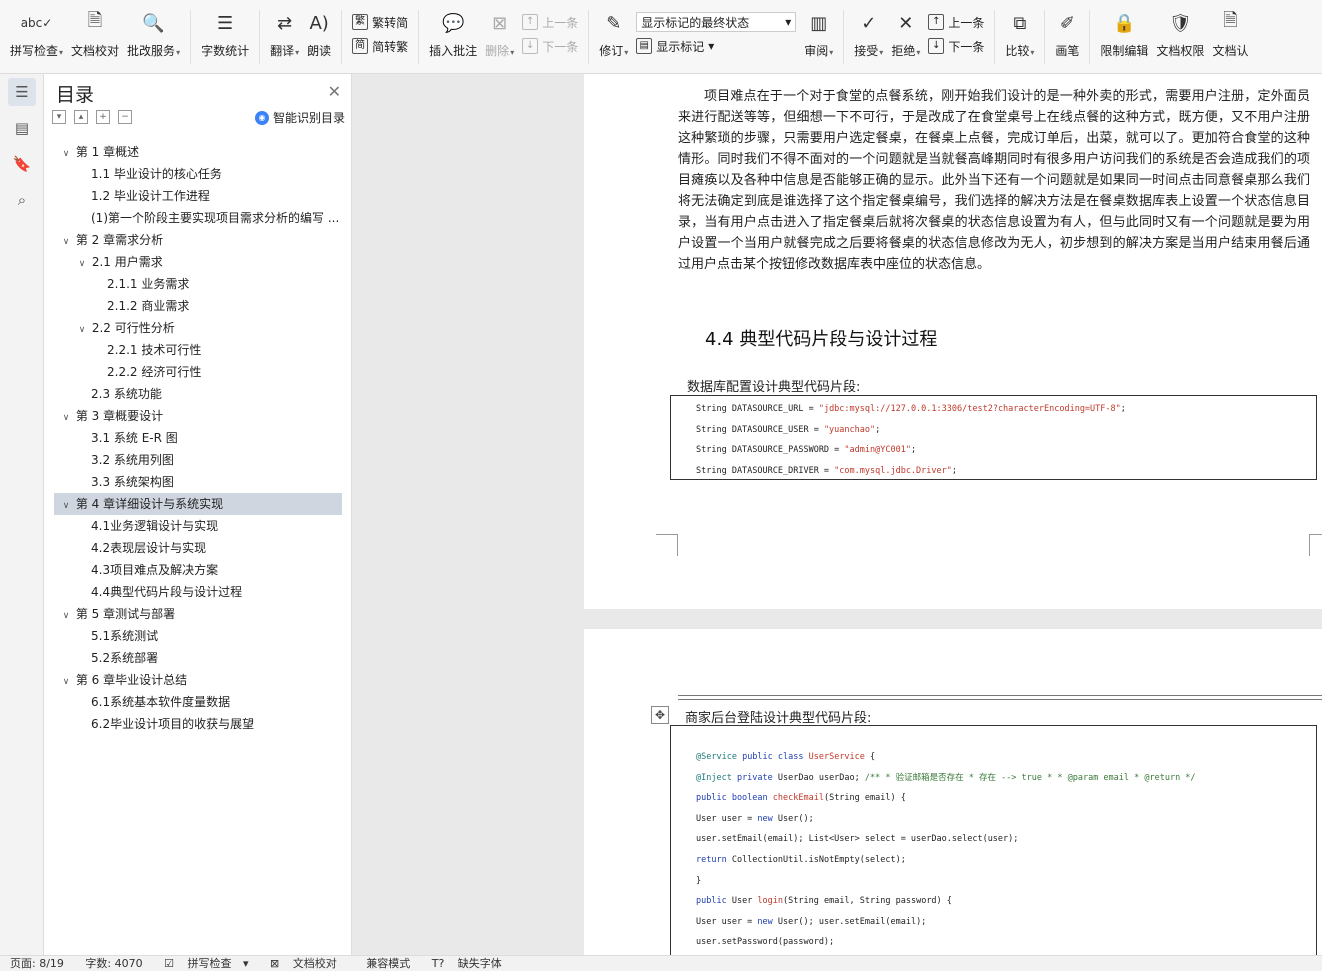  Describe the element at coordinates (92, 117) in the screenshot. I see `toc-tools: ▾ ▴ + −` at that location.